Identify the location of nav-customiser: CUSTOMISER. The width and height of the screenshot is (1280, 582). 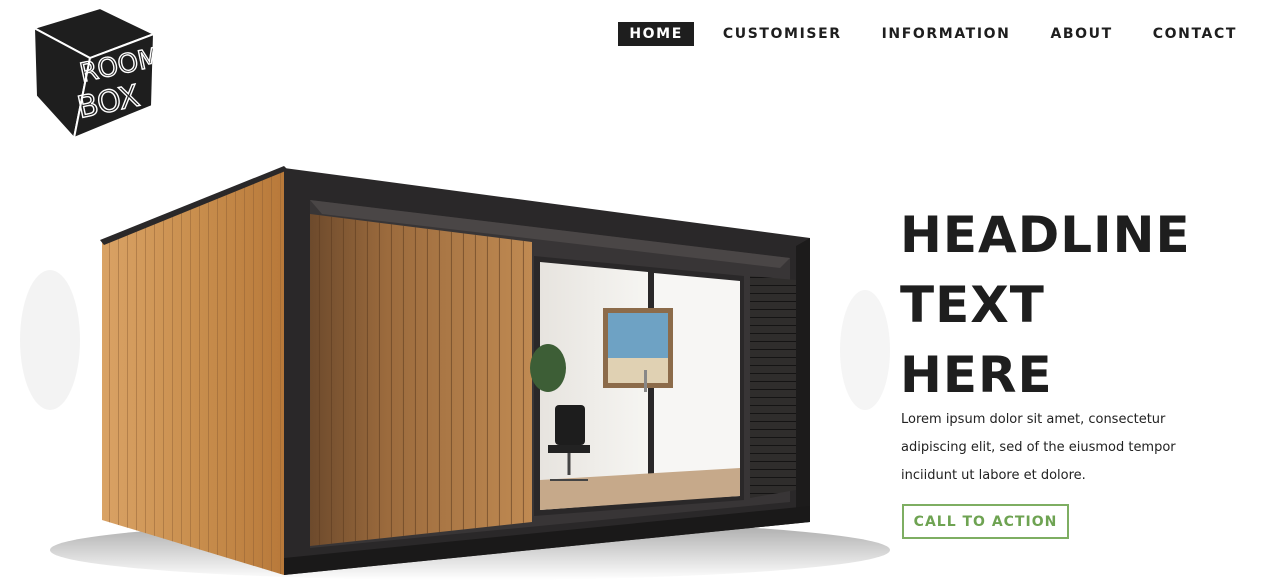
(782, 34).